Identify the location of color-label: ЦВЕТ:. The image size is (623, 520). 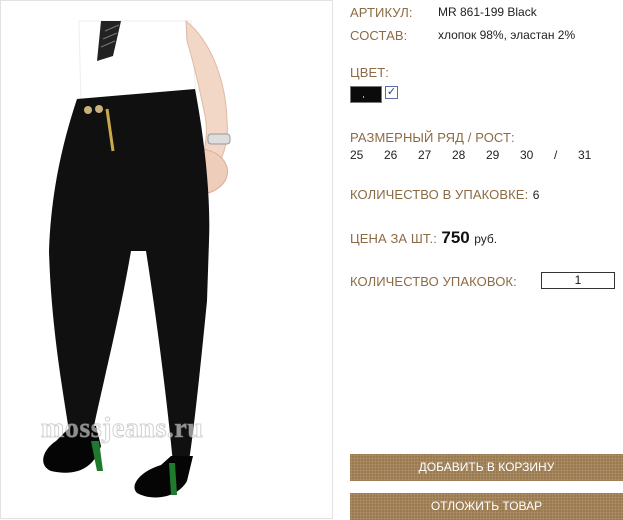
(370, 72).